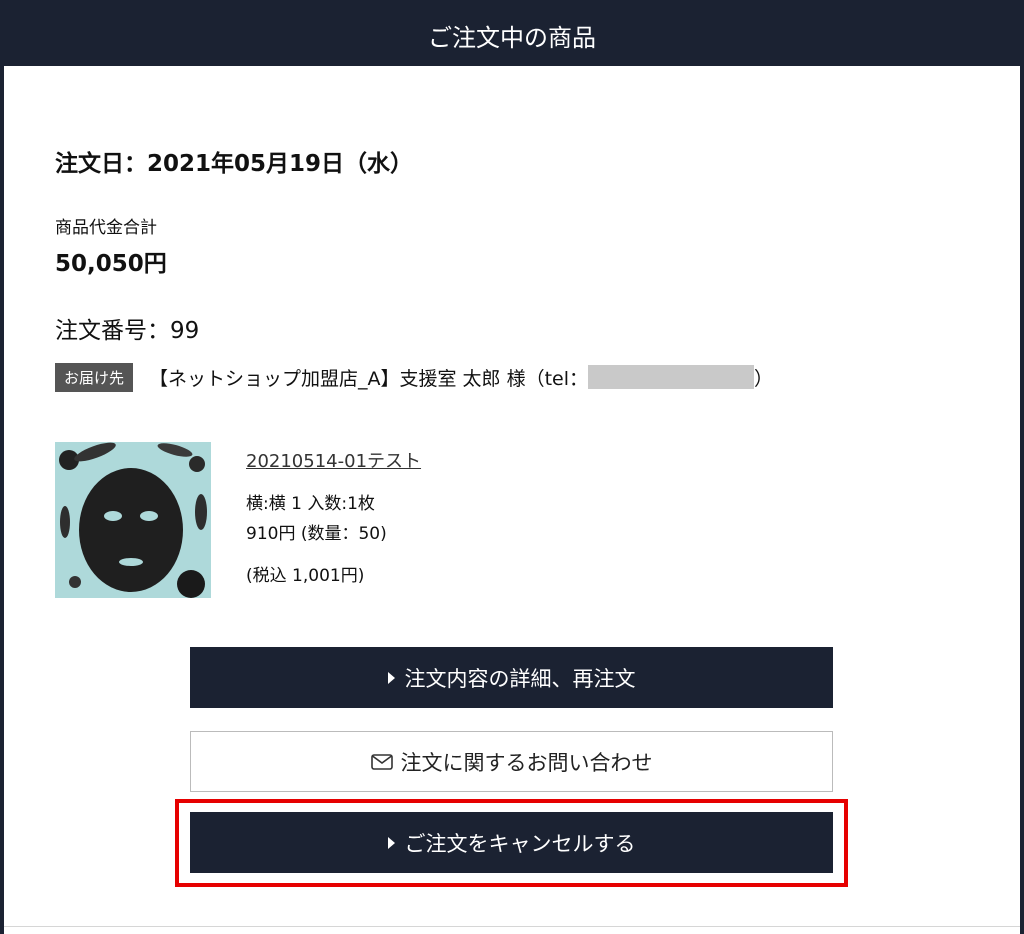 This screenshot has height=934, width=1024. I want to click on cancel-order-button: ご注文をキャンセルする, so click(511, 842).